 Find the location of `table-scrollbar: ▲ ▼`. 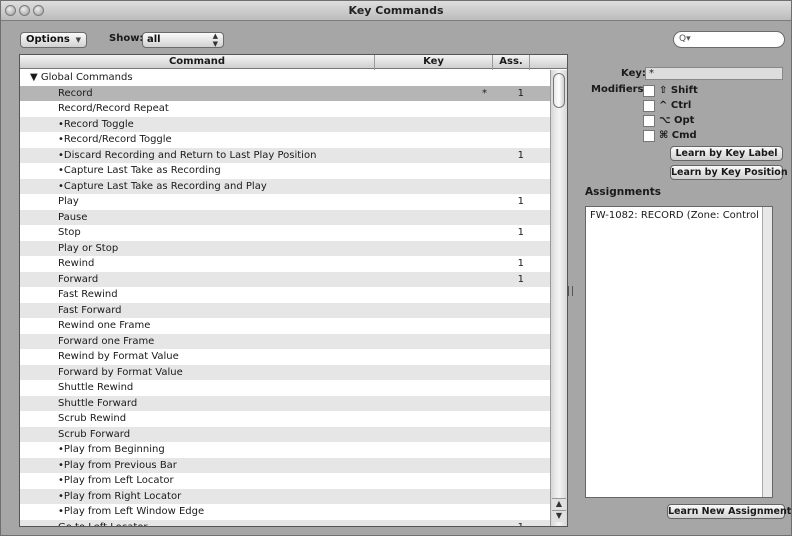

table-scrollbar: ▲ ▼ is located at coordinates (558, 298).